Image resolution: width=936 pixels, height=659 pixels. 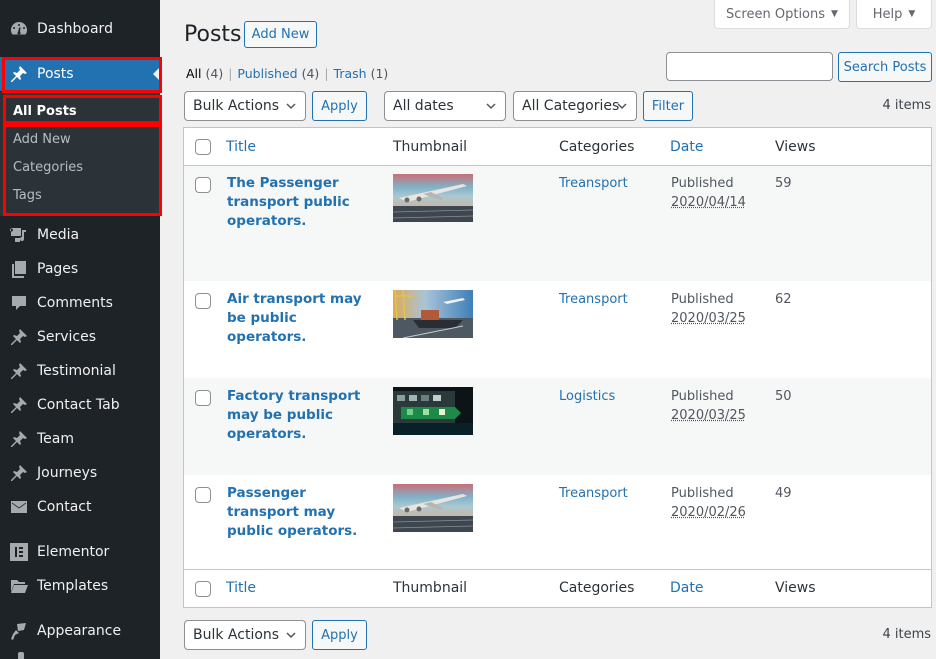 I want to click on sidebar-item-team: Team, so click(x=80, y=439).